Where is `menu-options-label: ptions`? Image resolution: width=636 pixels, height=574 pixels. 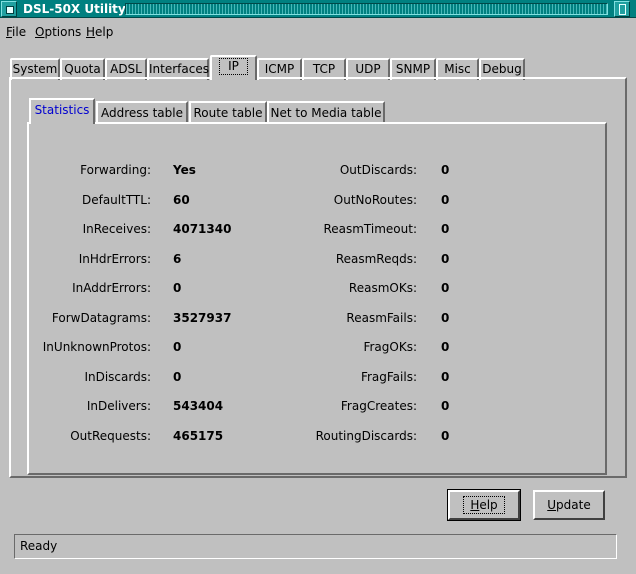
menu-options-label: ptions is located at coordinates (63, 32).